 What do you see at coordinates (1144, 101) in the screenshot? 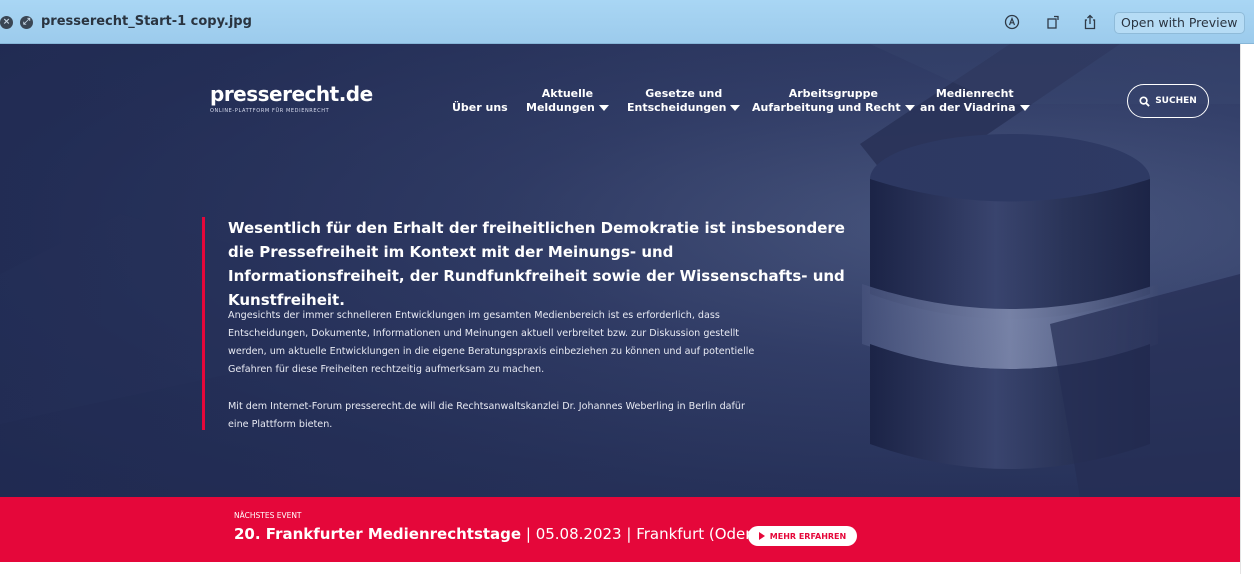
I see `search-icon` at bounding box center [1144, 101].